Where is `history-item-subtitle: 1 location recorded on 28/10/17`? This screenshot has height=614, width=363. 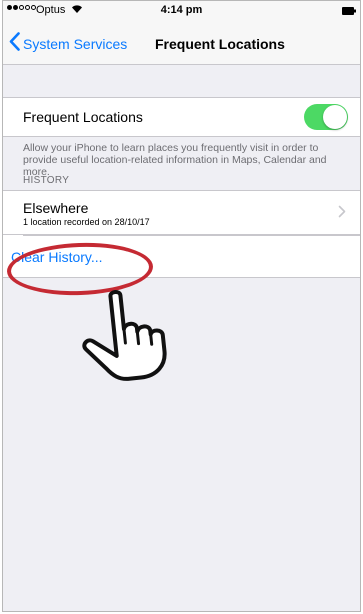 history-item-subtitle: 1 location recorded on 28/10/17 is located at coordinates (86, 222).